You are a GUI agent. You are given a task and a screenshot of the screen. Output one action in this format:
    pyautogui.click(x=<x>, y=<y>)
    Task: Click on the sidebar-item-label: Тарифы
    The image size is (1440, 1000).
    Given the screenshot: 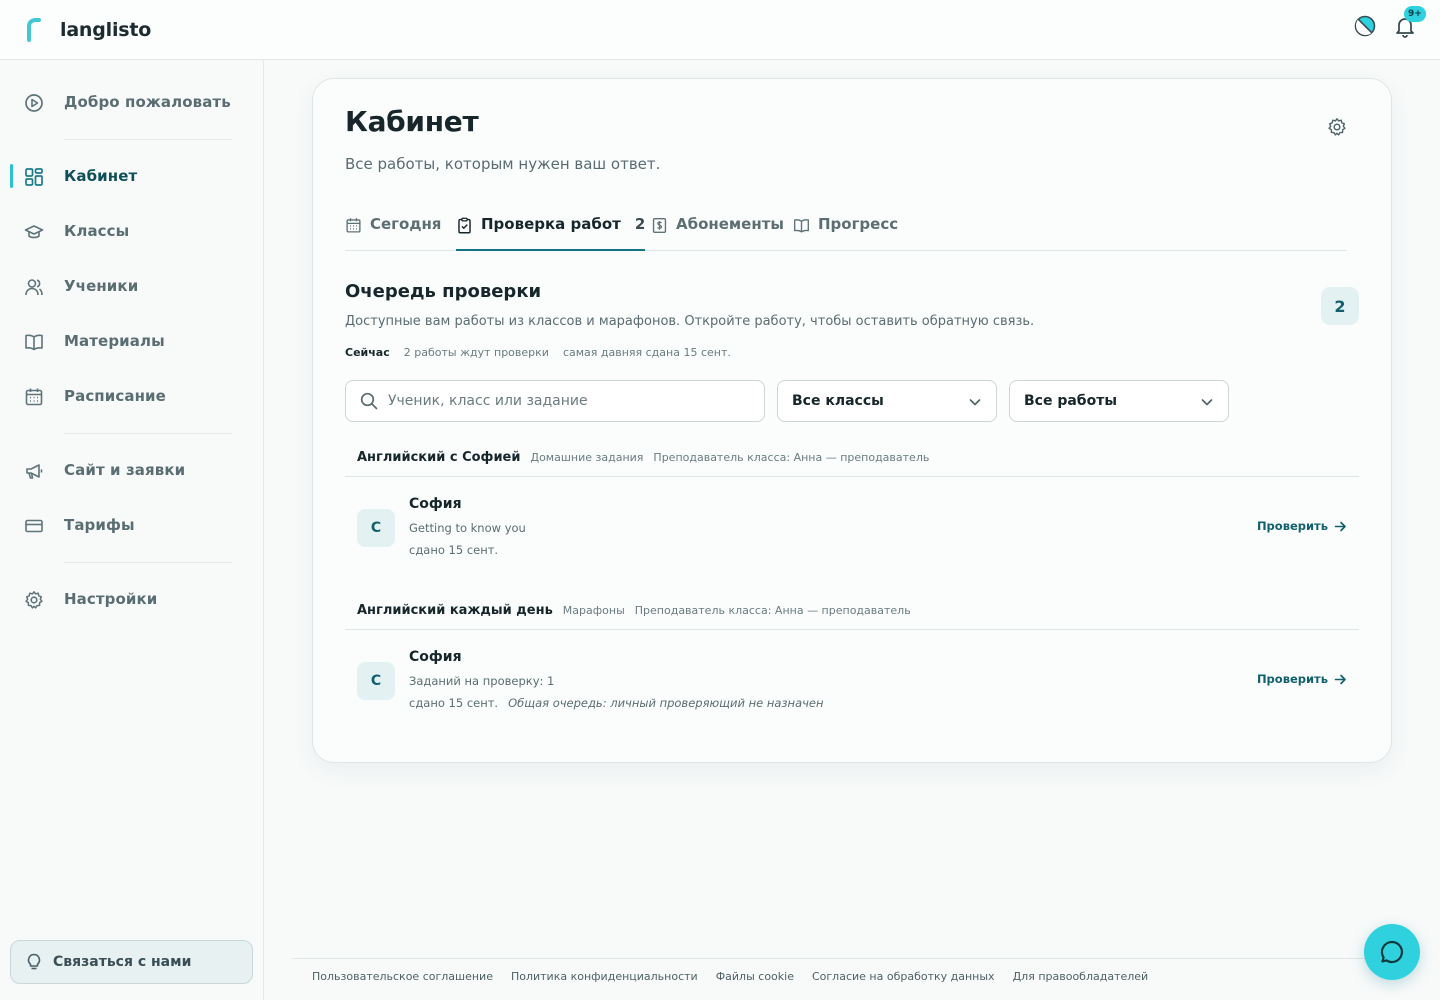 What is the action you would take?
    pyautogui.click(x=99, y=525)
    